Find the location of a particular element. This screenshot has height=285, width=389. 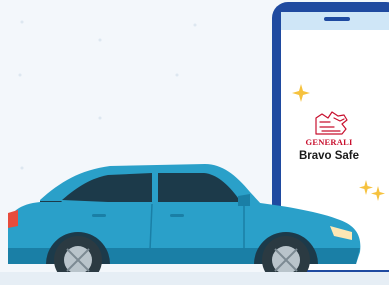

generali-wordmark: GENERALI is located at coordinates (329, 142).